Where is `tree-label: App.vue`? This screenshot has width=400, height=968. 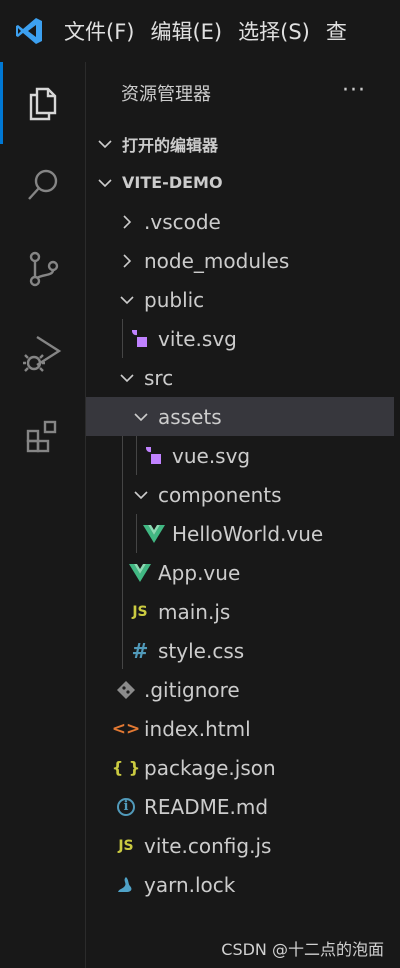 tree-label: App.vue is located at coordinates (199, 572).